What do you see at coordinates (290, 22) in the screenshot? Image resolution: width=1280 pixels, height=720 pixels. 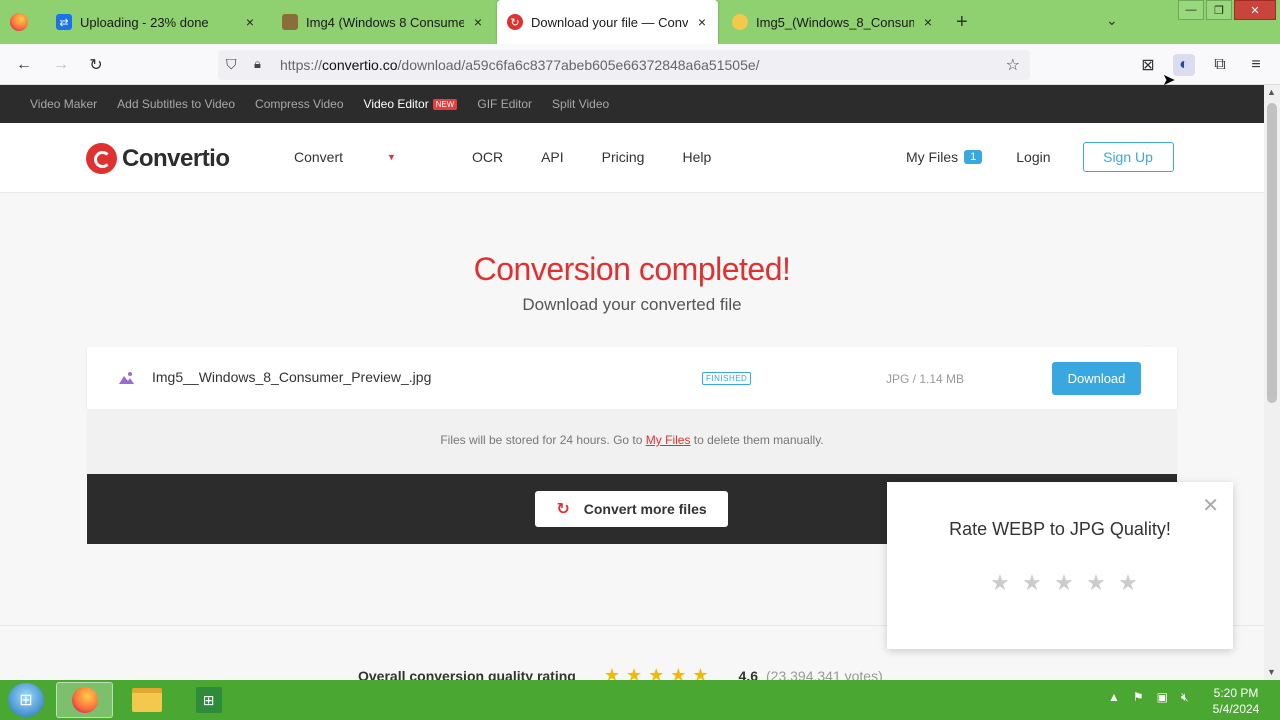 I see `image-thumbnail-icon` at bounding box center [290, 22].